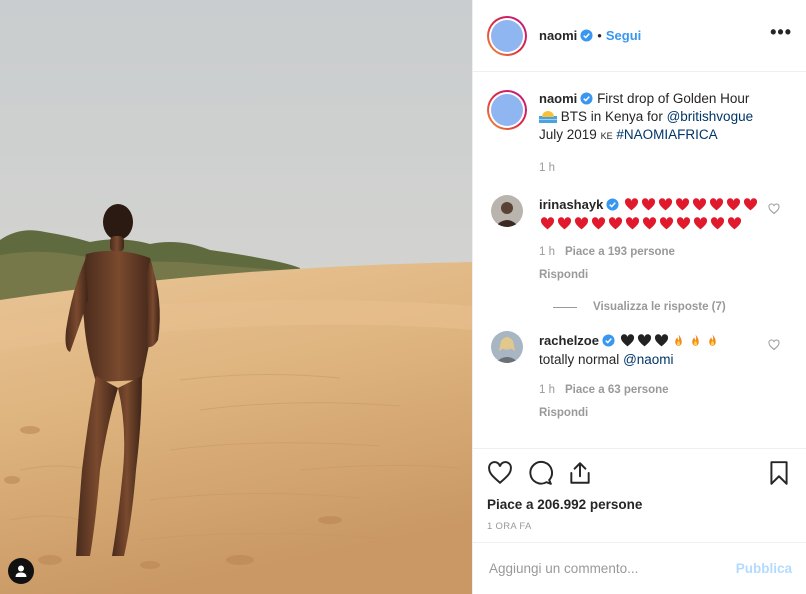 The image size is (806, 594). What do you see at coordinates (540, 473) in the screenshot?
I see `comment-icon` at bounding box center [540, 473].